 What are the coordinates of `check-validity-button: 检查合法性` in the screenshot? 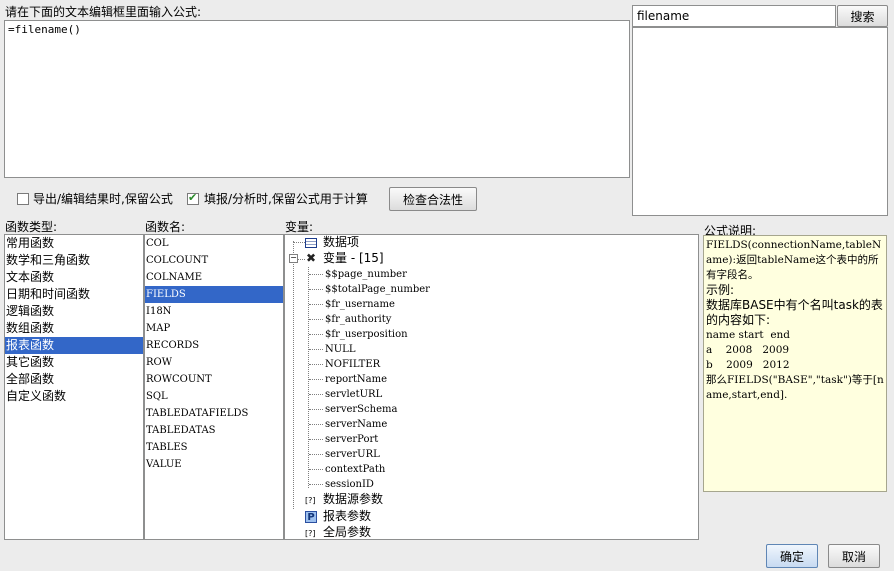 It's located at (433, 199).